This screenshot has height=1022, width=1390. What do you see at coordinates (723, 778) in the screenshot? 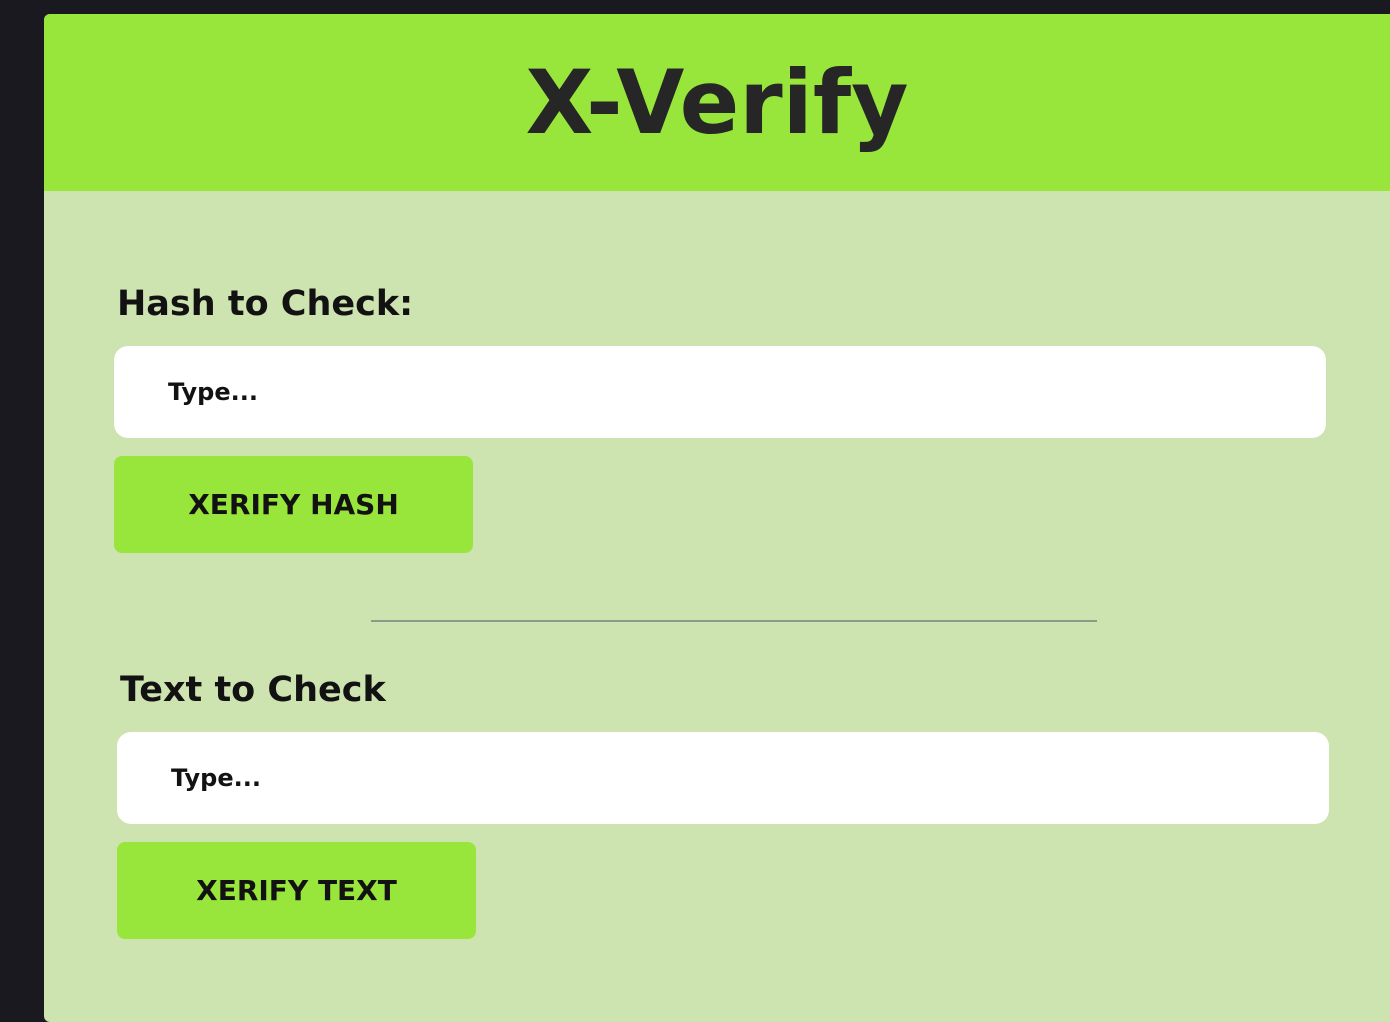
I see `text-input` at bounding box center [723, 778].